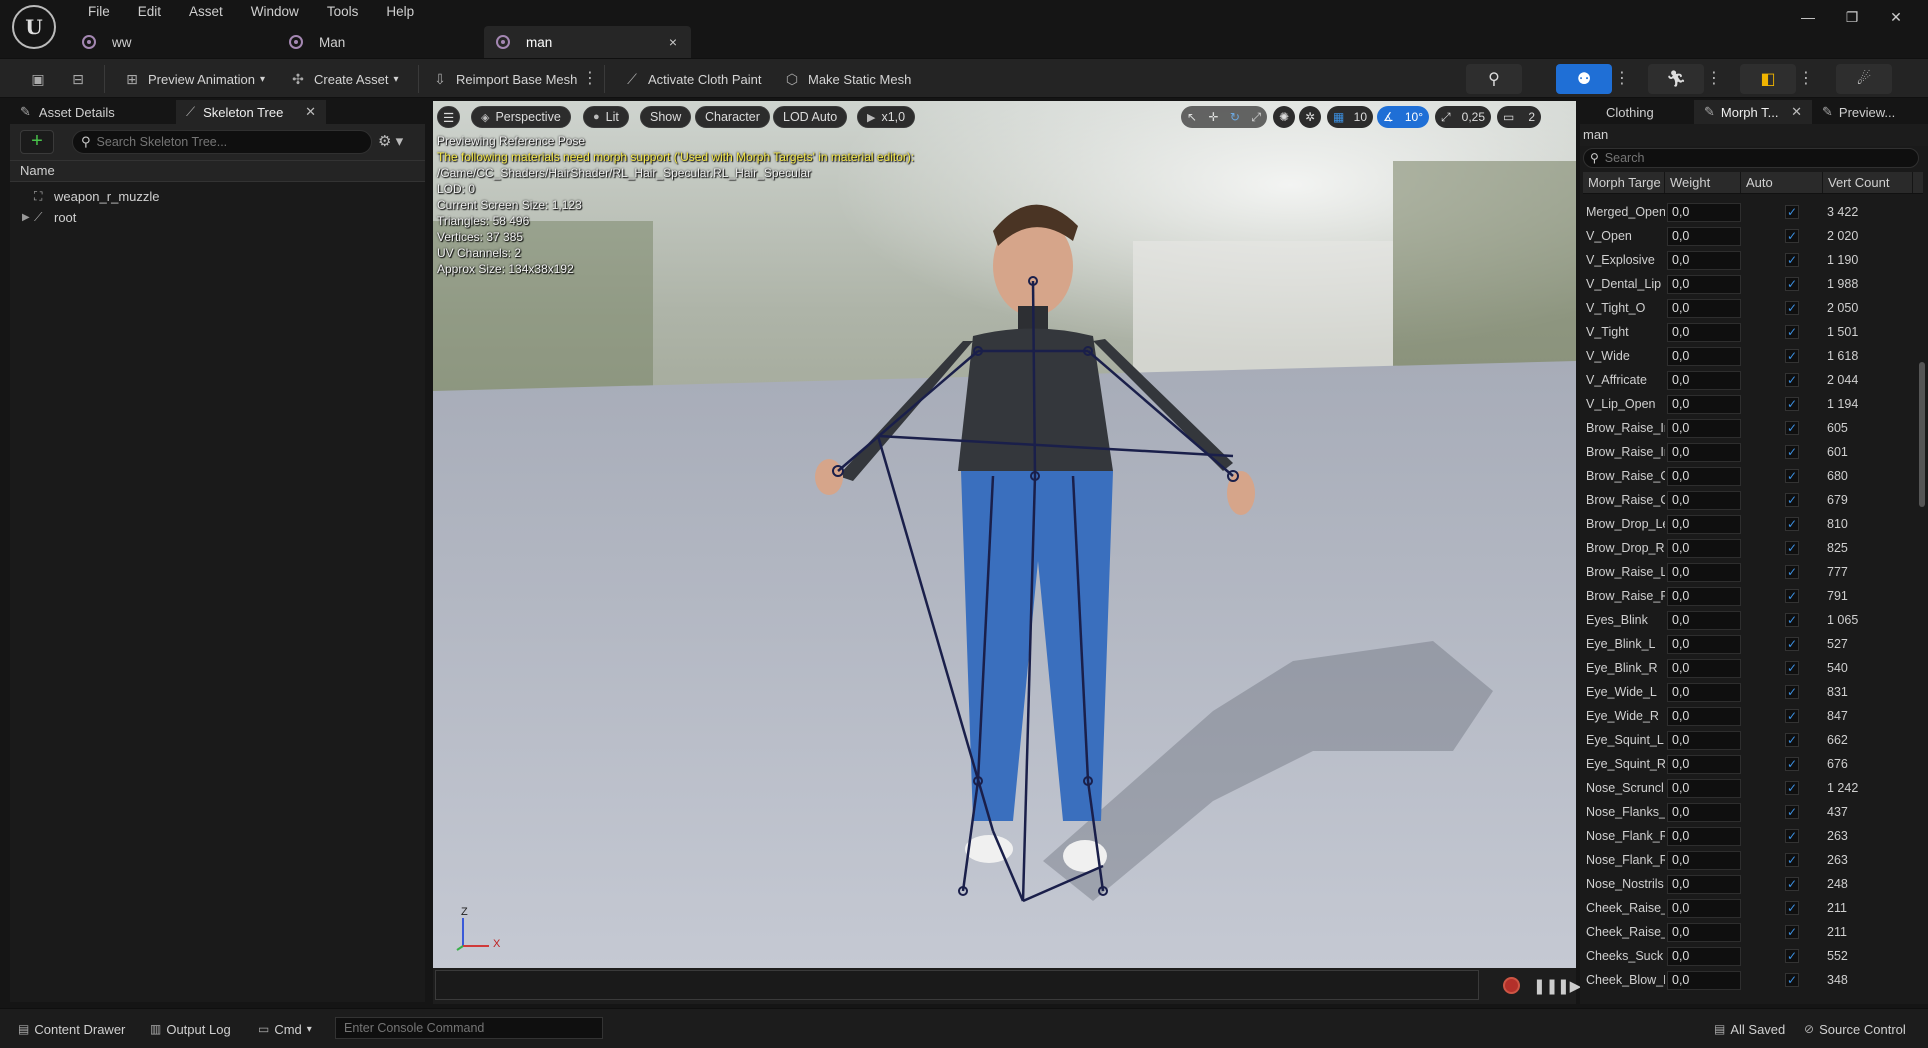 This screenshot has width=1928, height=1048. What do you see at coordinates (217, 196) in the screenshot?
I see `tree-item-weapon-r-muzzle: ⛶ weapon_r_muzzle` at bounding box center [217, 196].